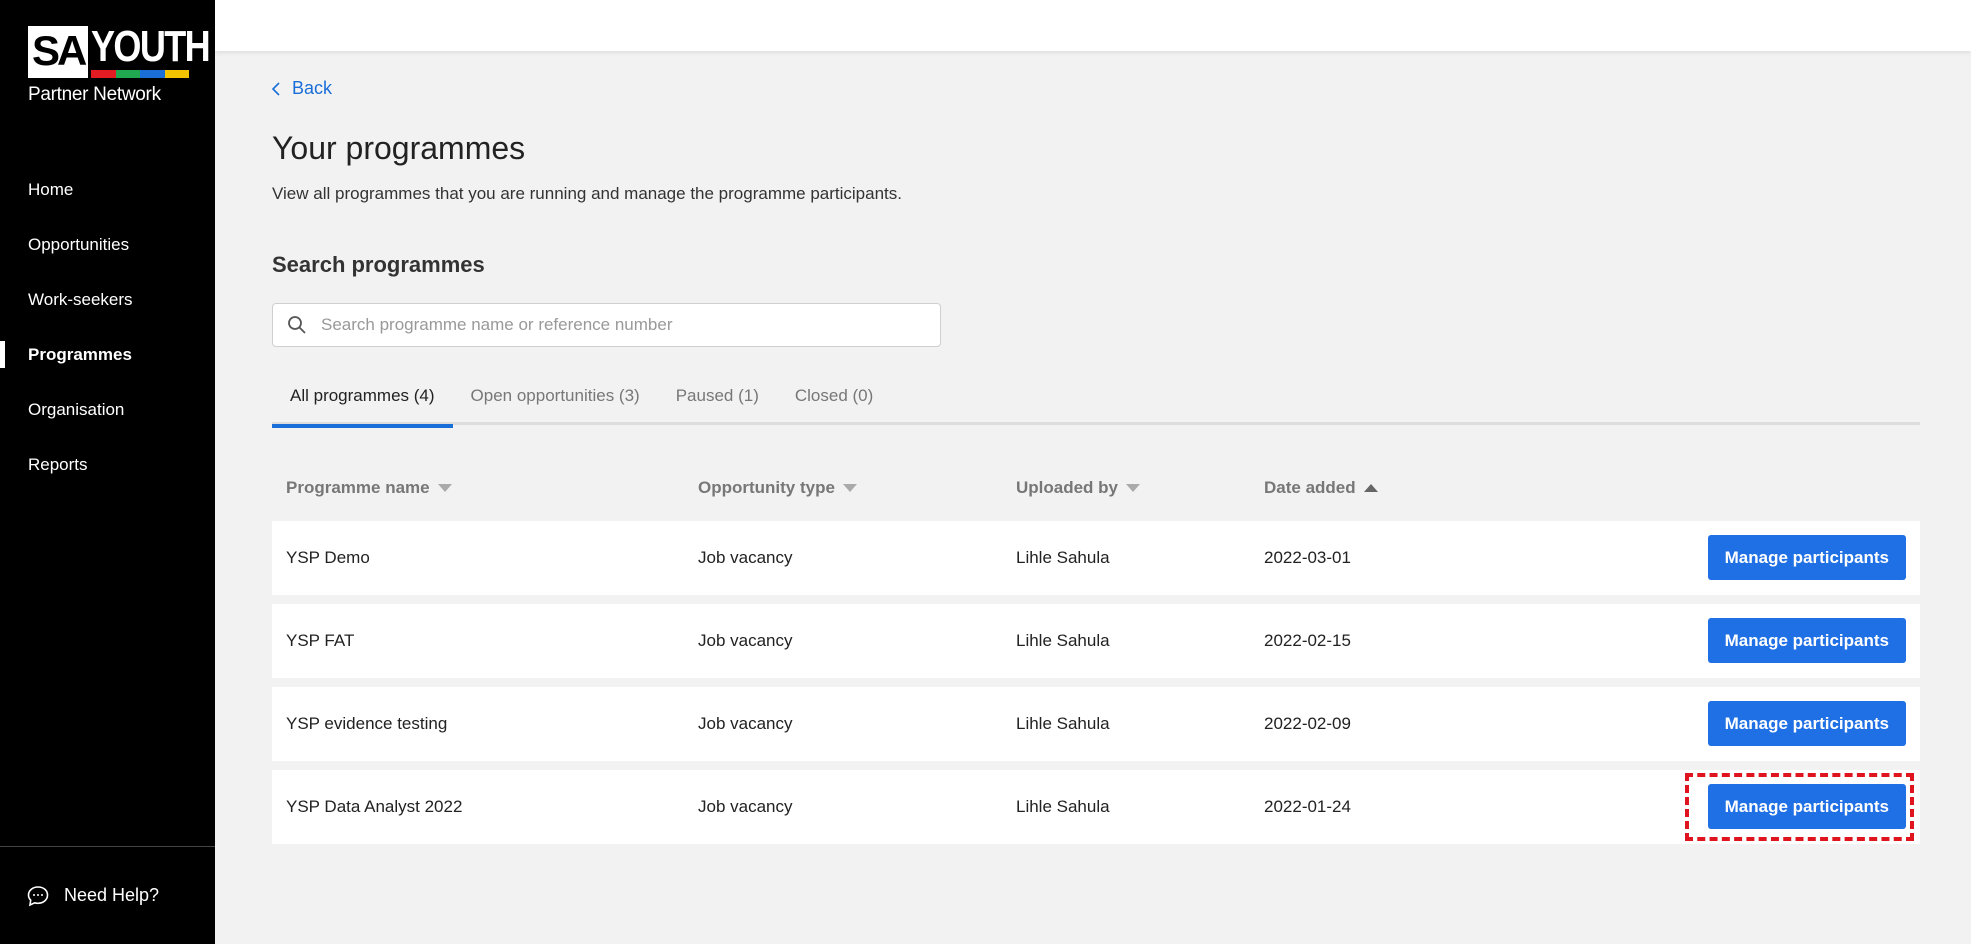 This screenshot has width=1971, height=944. Describe the element at coordinates (834, 400) in the screenshot. I see `tab-closed: Closed (0)` at that location.